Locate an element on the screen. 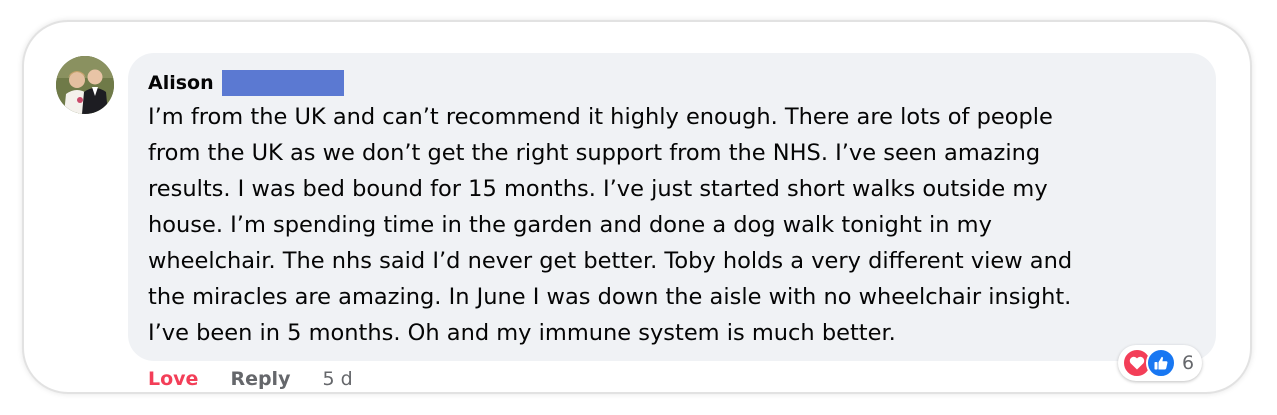 The image size is (1277, 415). comment-author: Alison is located at coordinates (246, 83).